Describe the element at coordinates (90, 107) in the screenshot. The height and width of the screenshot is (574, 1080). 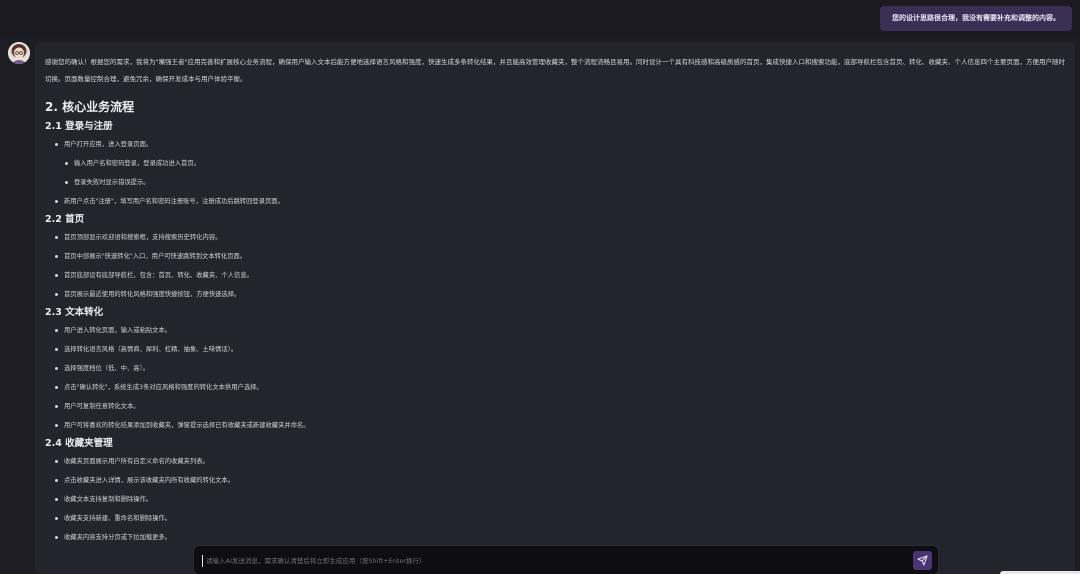
I see `section-title: 2. 核心业务流程` at that location.